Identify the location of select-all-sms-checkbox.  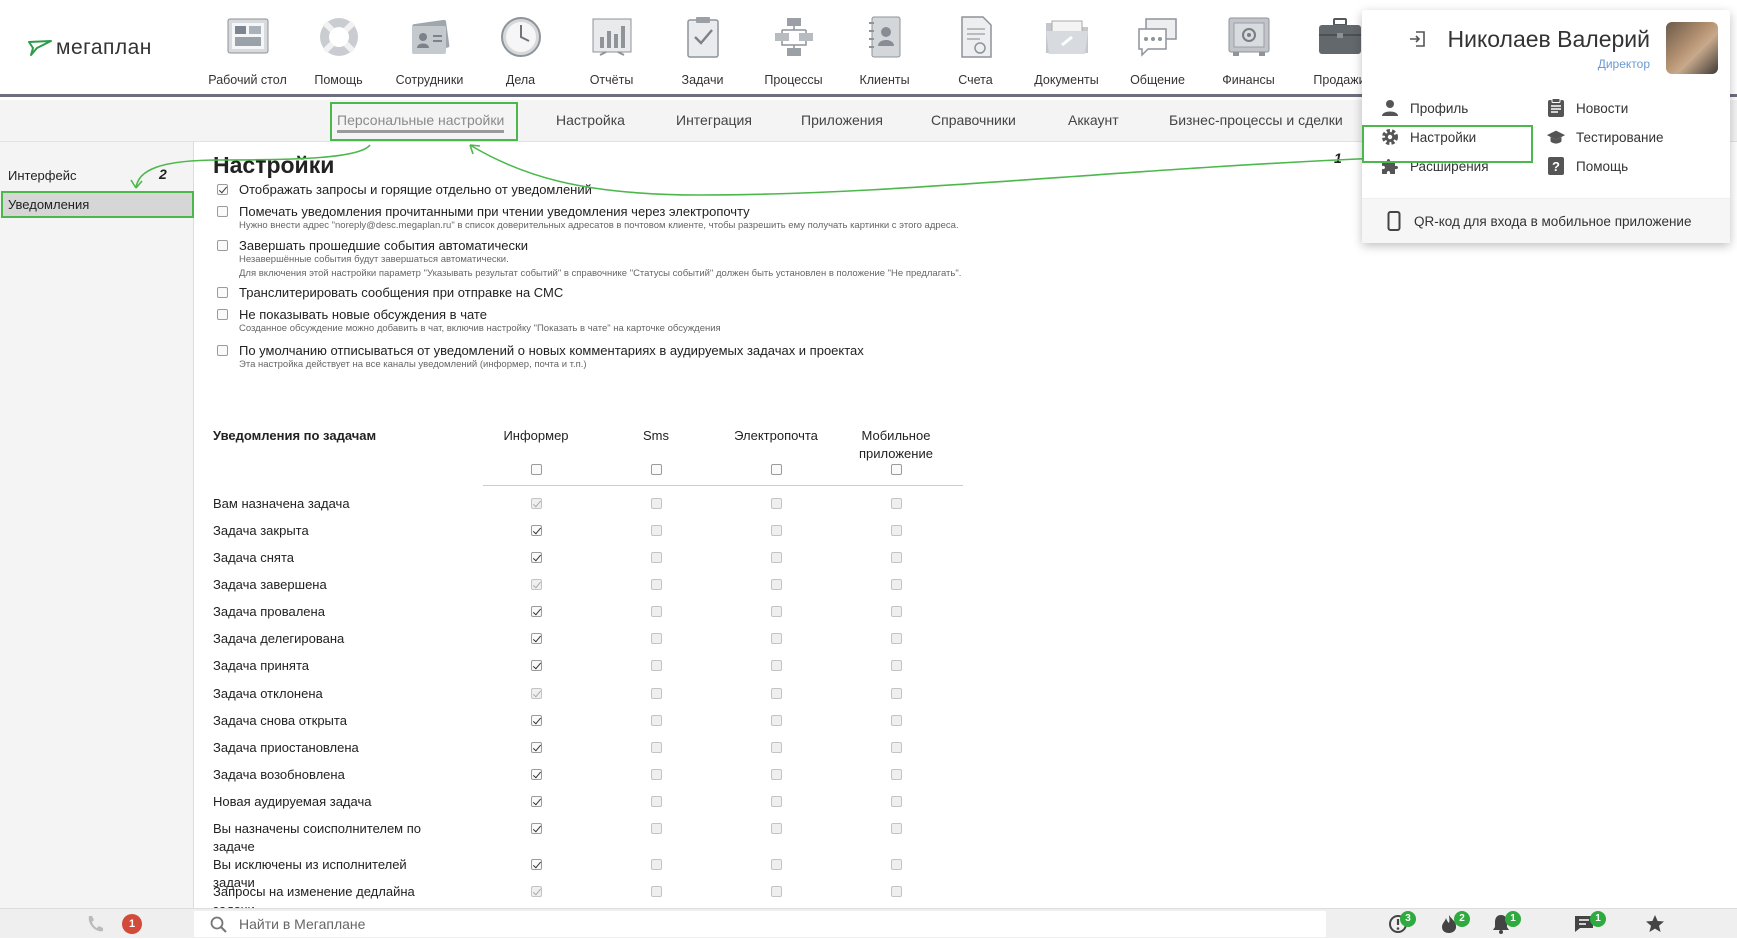
(656, 469).